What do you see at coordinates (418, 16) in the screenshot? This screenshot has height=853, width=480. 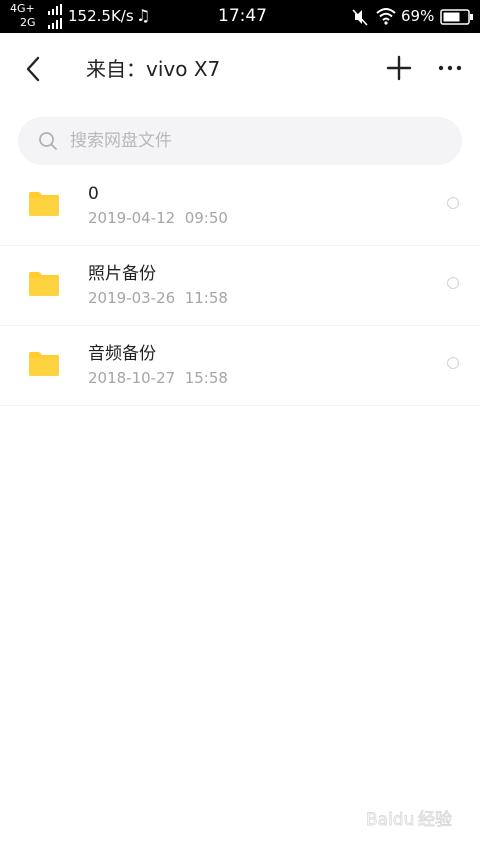 I see `battery-percentage: 69%` at bounding box center [418, 16].